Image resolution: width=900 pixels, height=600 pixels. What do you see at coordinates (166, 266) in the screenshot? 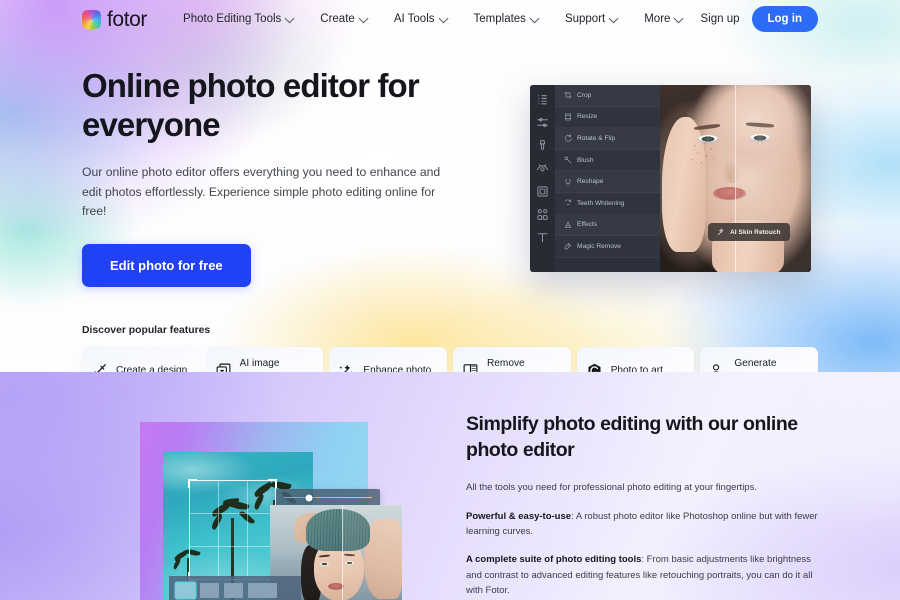
I see `edit-photo-for-free-button: Edit photo for free` at bounding box center [166, 266].